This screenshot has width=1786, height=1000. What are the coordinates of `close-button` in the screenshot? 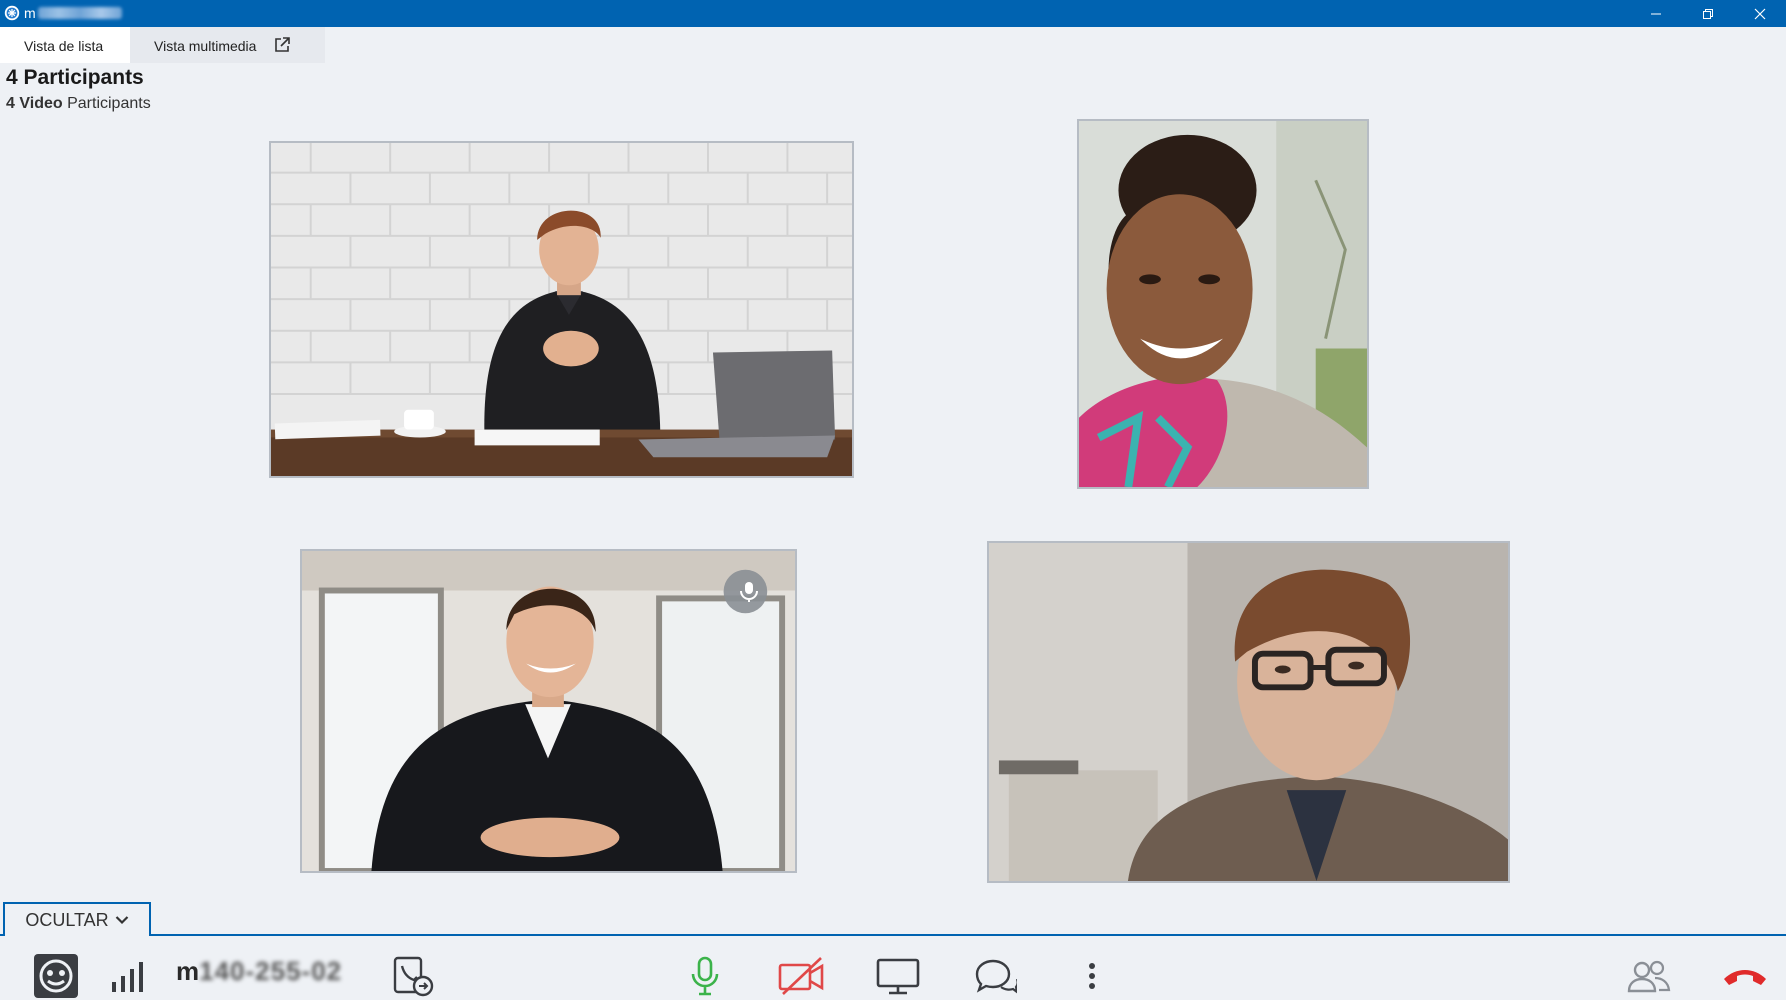 It's located at (1760, 13).